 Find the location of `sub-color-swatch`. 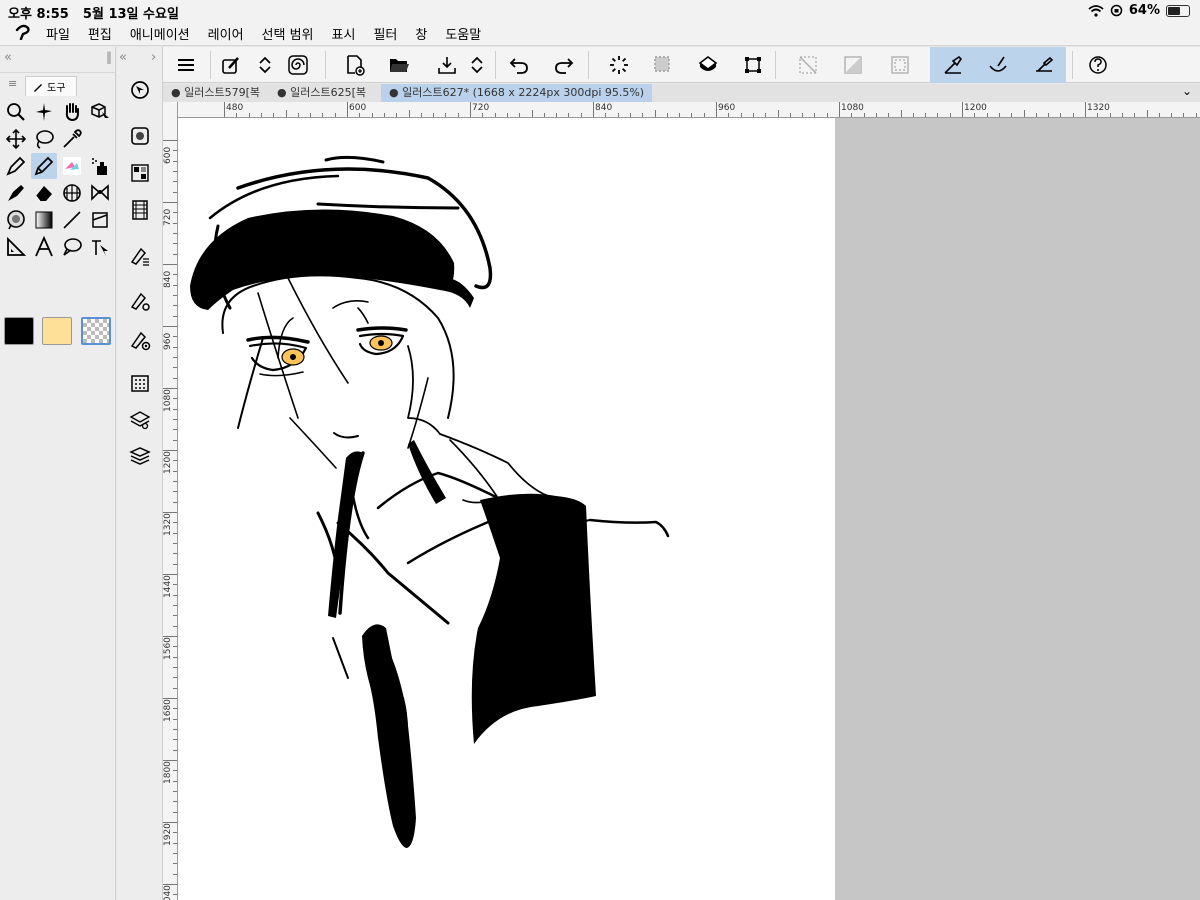

sub-color-swatch is located at coordinates (57, 331).